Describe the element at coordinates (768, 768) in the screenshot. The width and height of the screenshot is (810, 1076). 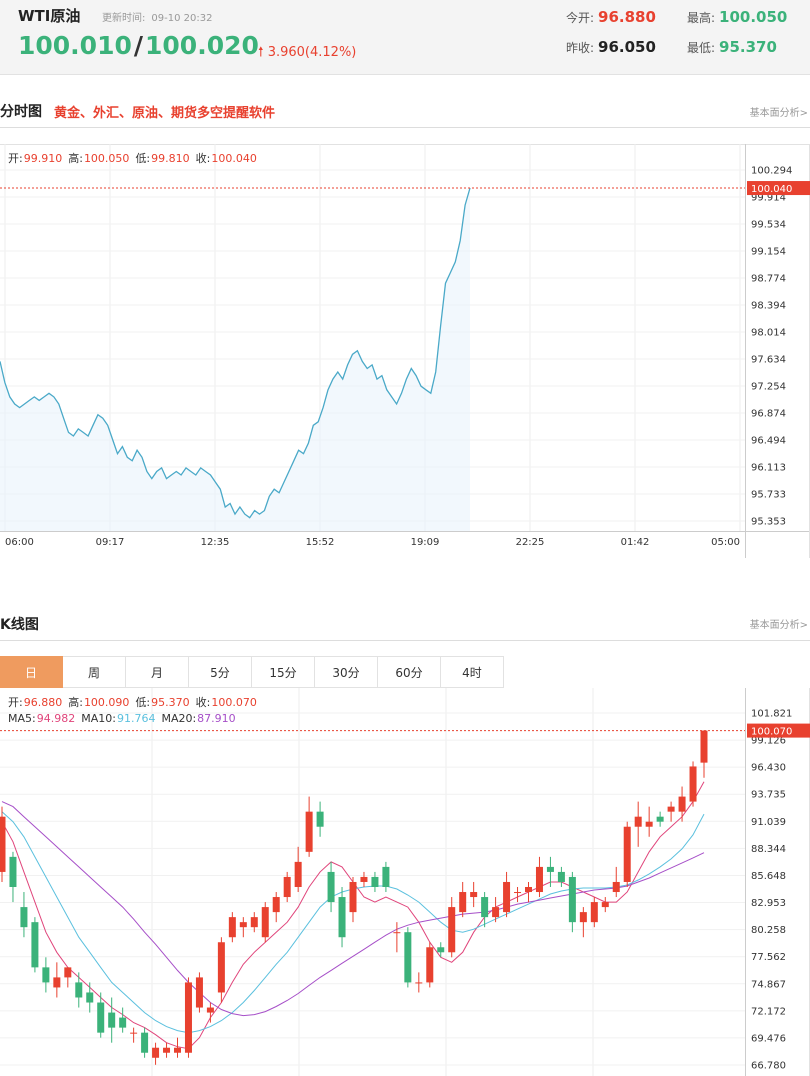
I see `y-tick-label: 96.430` at that location.